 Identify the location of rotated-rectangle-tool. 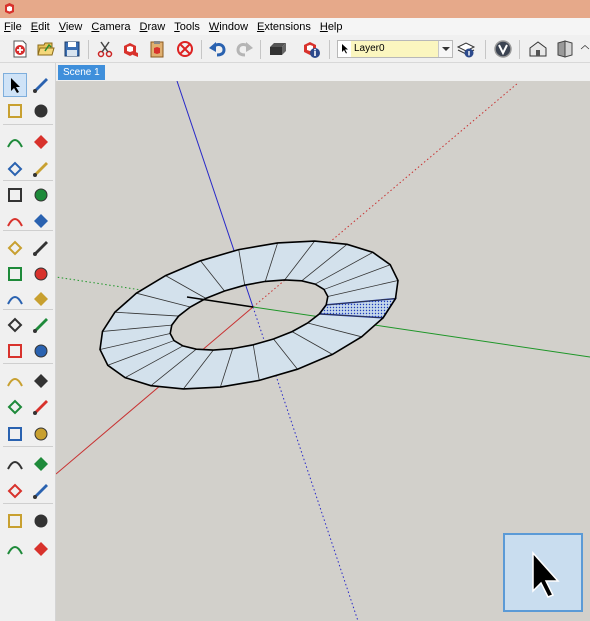
(41, 169).